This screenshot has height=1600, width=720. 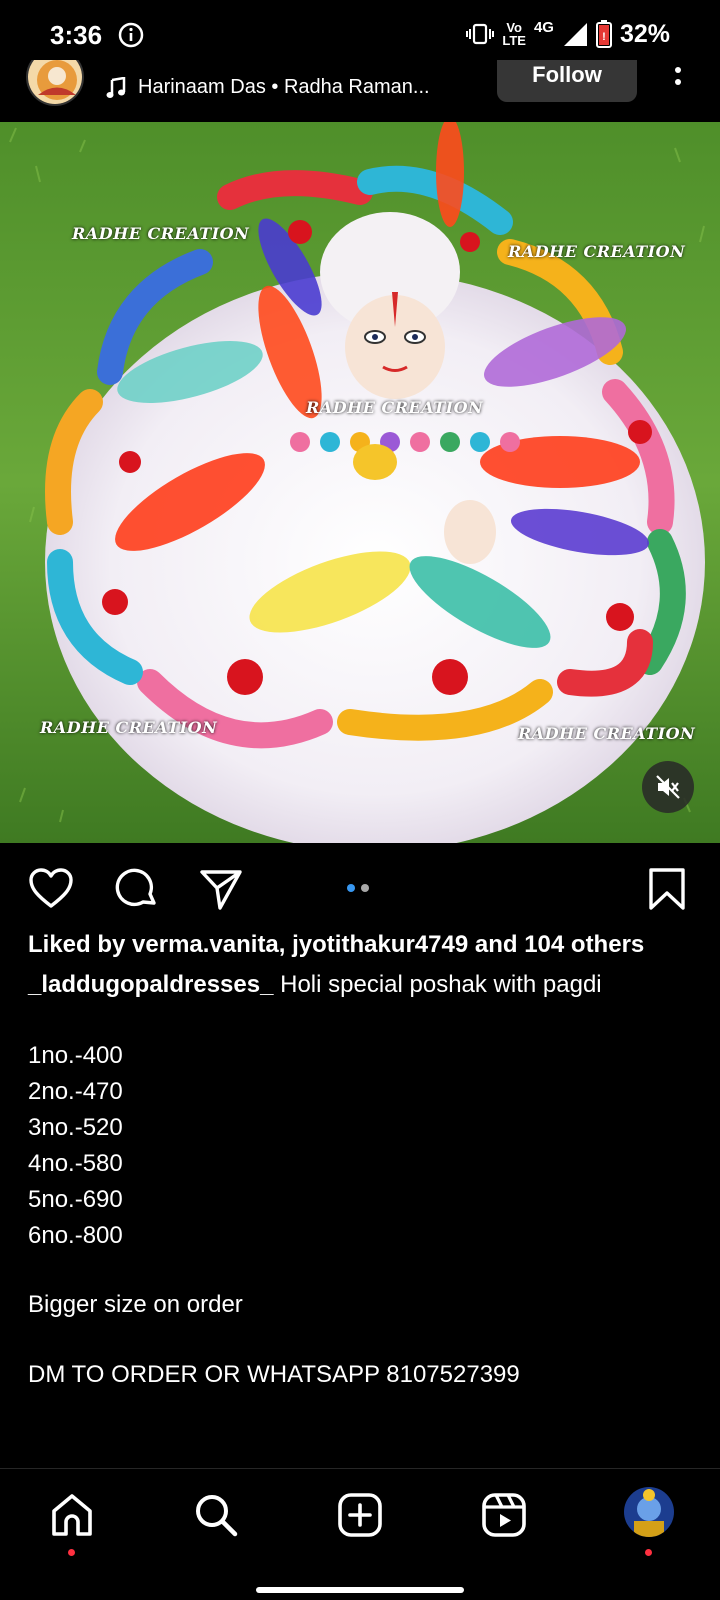 I want to click on mute-button, so click(x=668, y=787).